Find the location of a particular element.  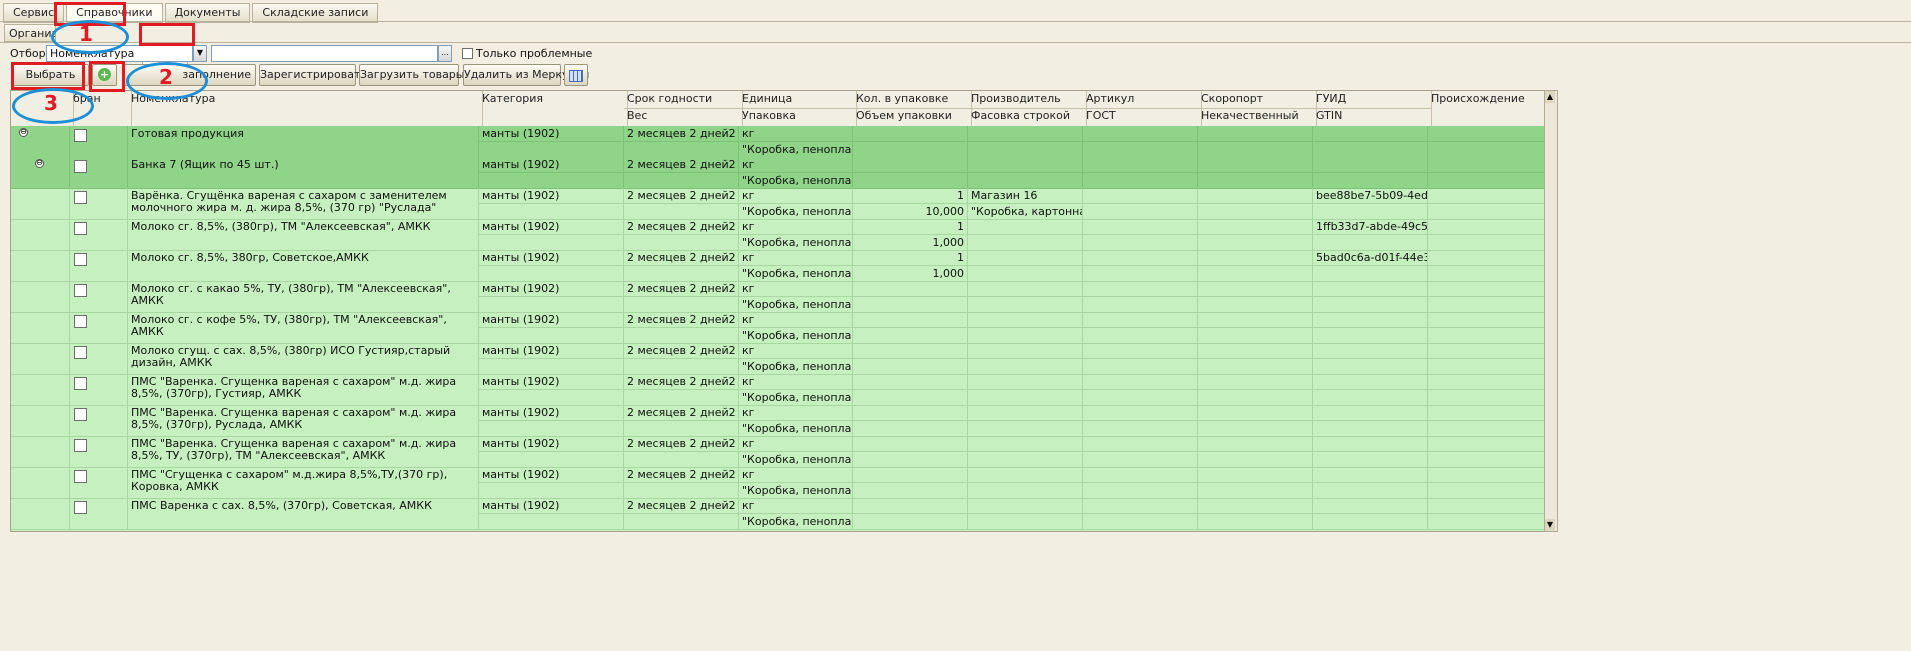

delete-from-mercury-button: Удалить из Меркурия is located at coordinates (526, 75).